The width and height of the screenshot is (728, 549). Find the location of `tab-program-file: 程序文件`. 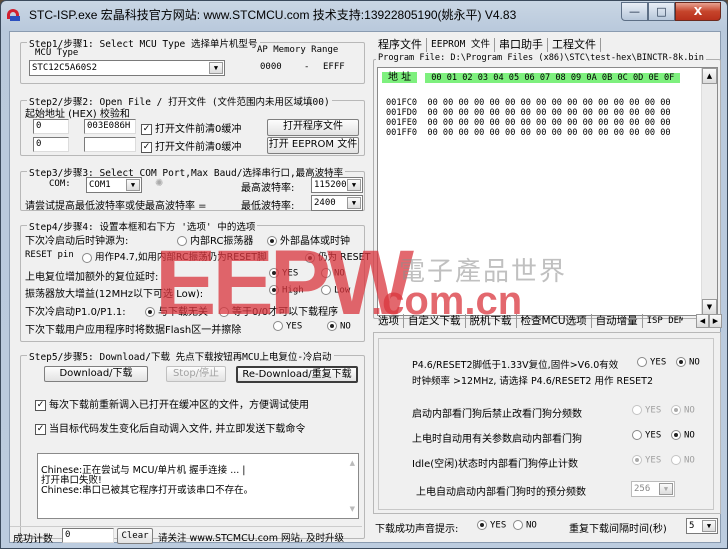

tab-program-file: 程序文件 is located at coordinates (400, 45).